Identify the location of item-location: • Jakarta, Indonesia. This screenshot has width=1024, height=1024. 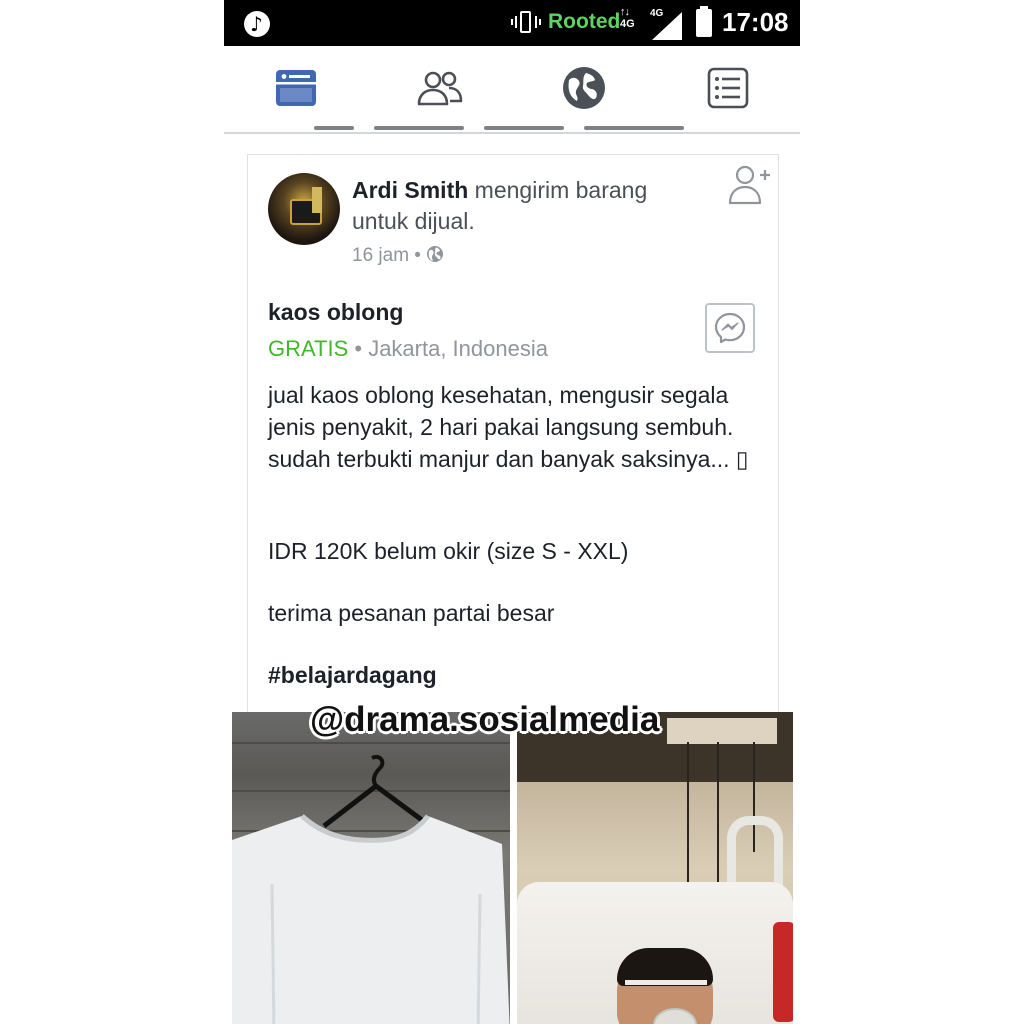
(448, 348).